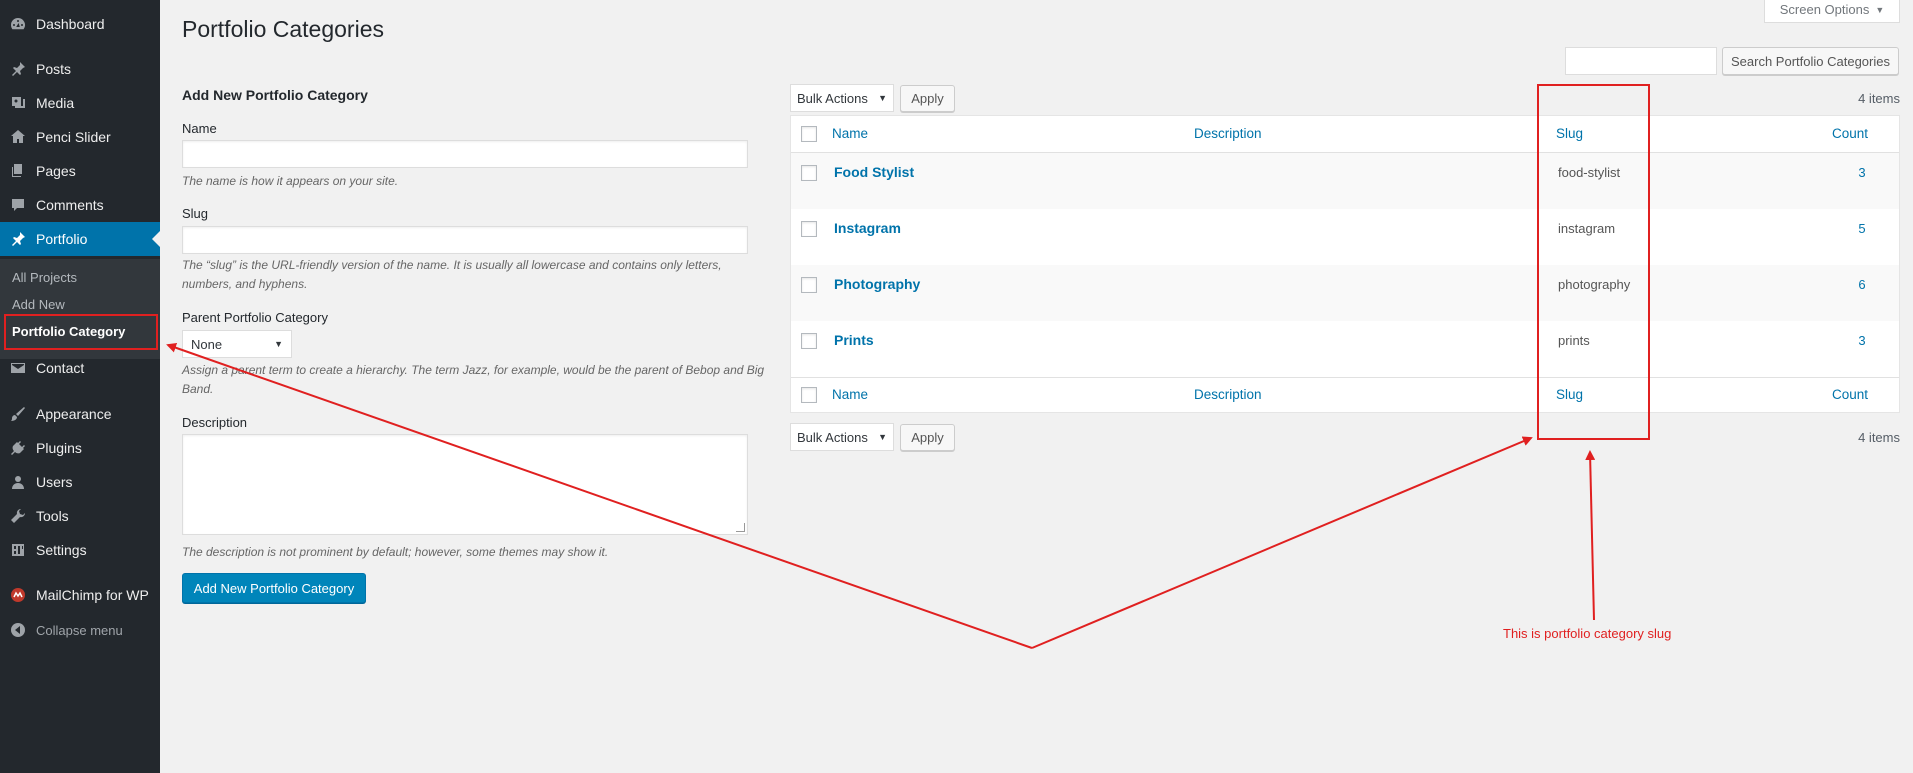 Image resolution: width=1913 pixels, height=773 pixels. Describe the element at coordinates (1587, 633) in the screenshot. I see `annotation-text: This is portfolio category slug` at that location.